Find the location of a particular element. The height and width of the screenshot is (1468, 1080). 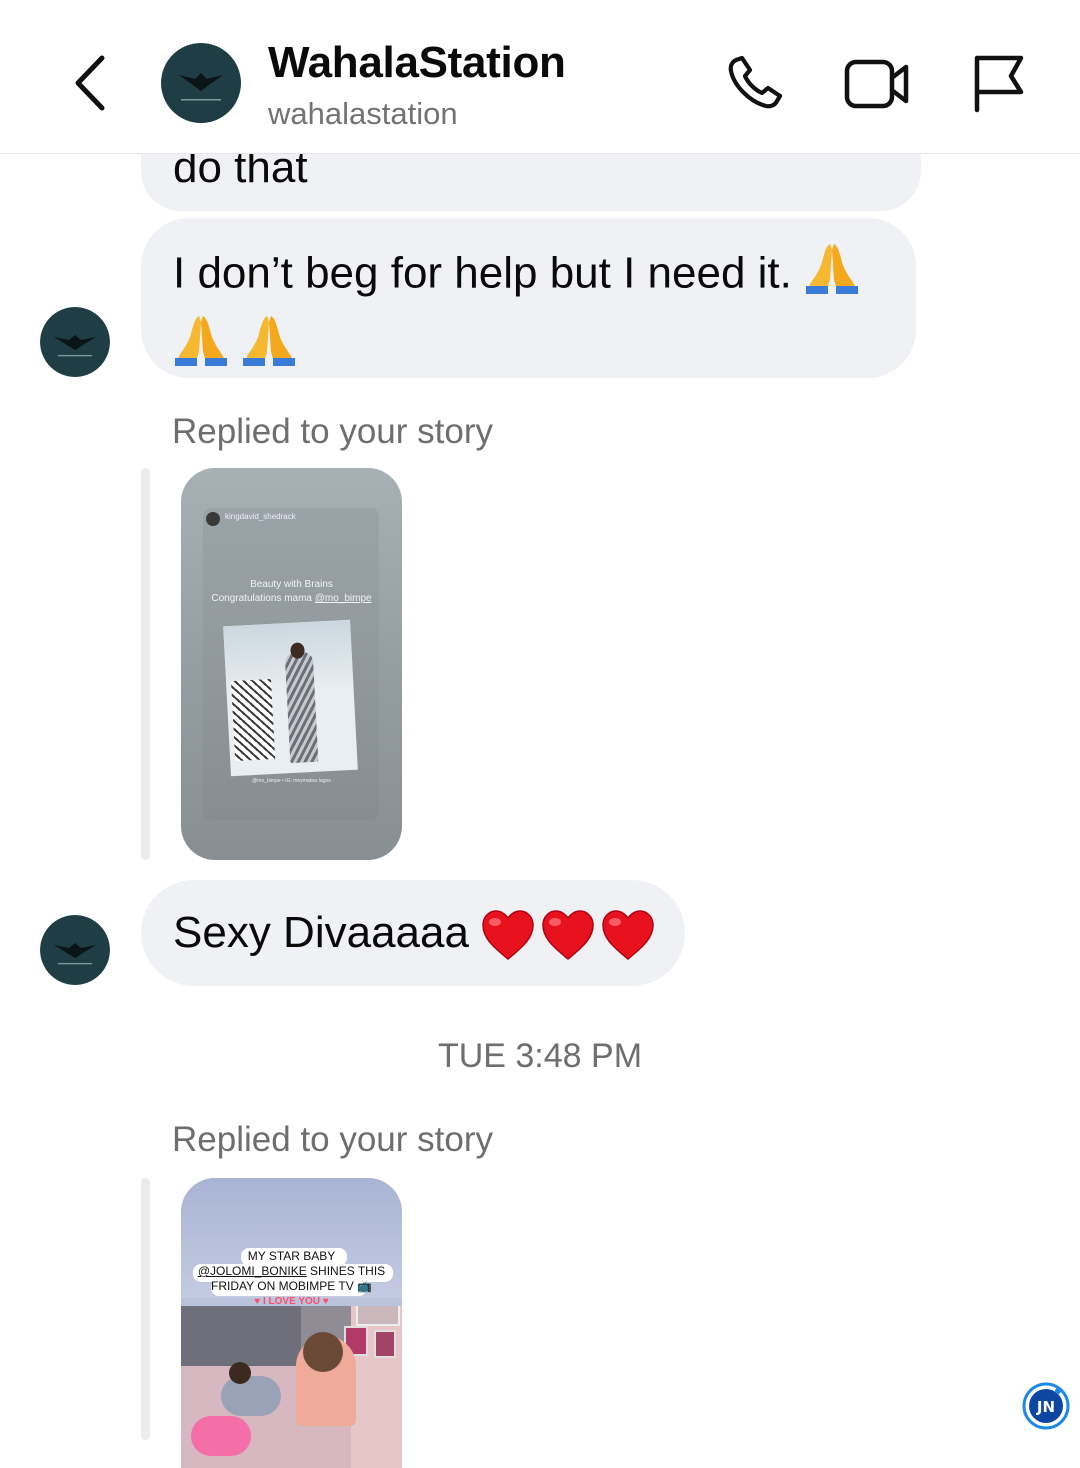

message-text: I don’t beg for help but I need it. is located at coordinates (482, 273).